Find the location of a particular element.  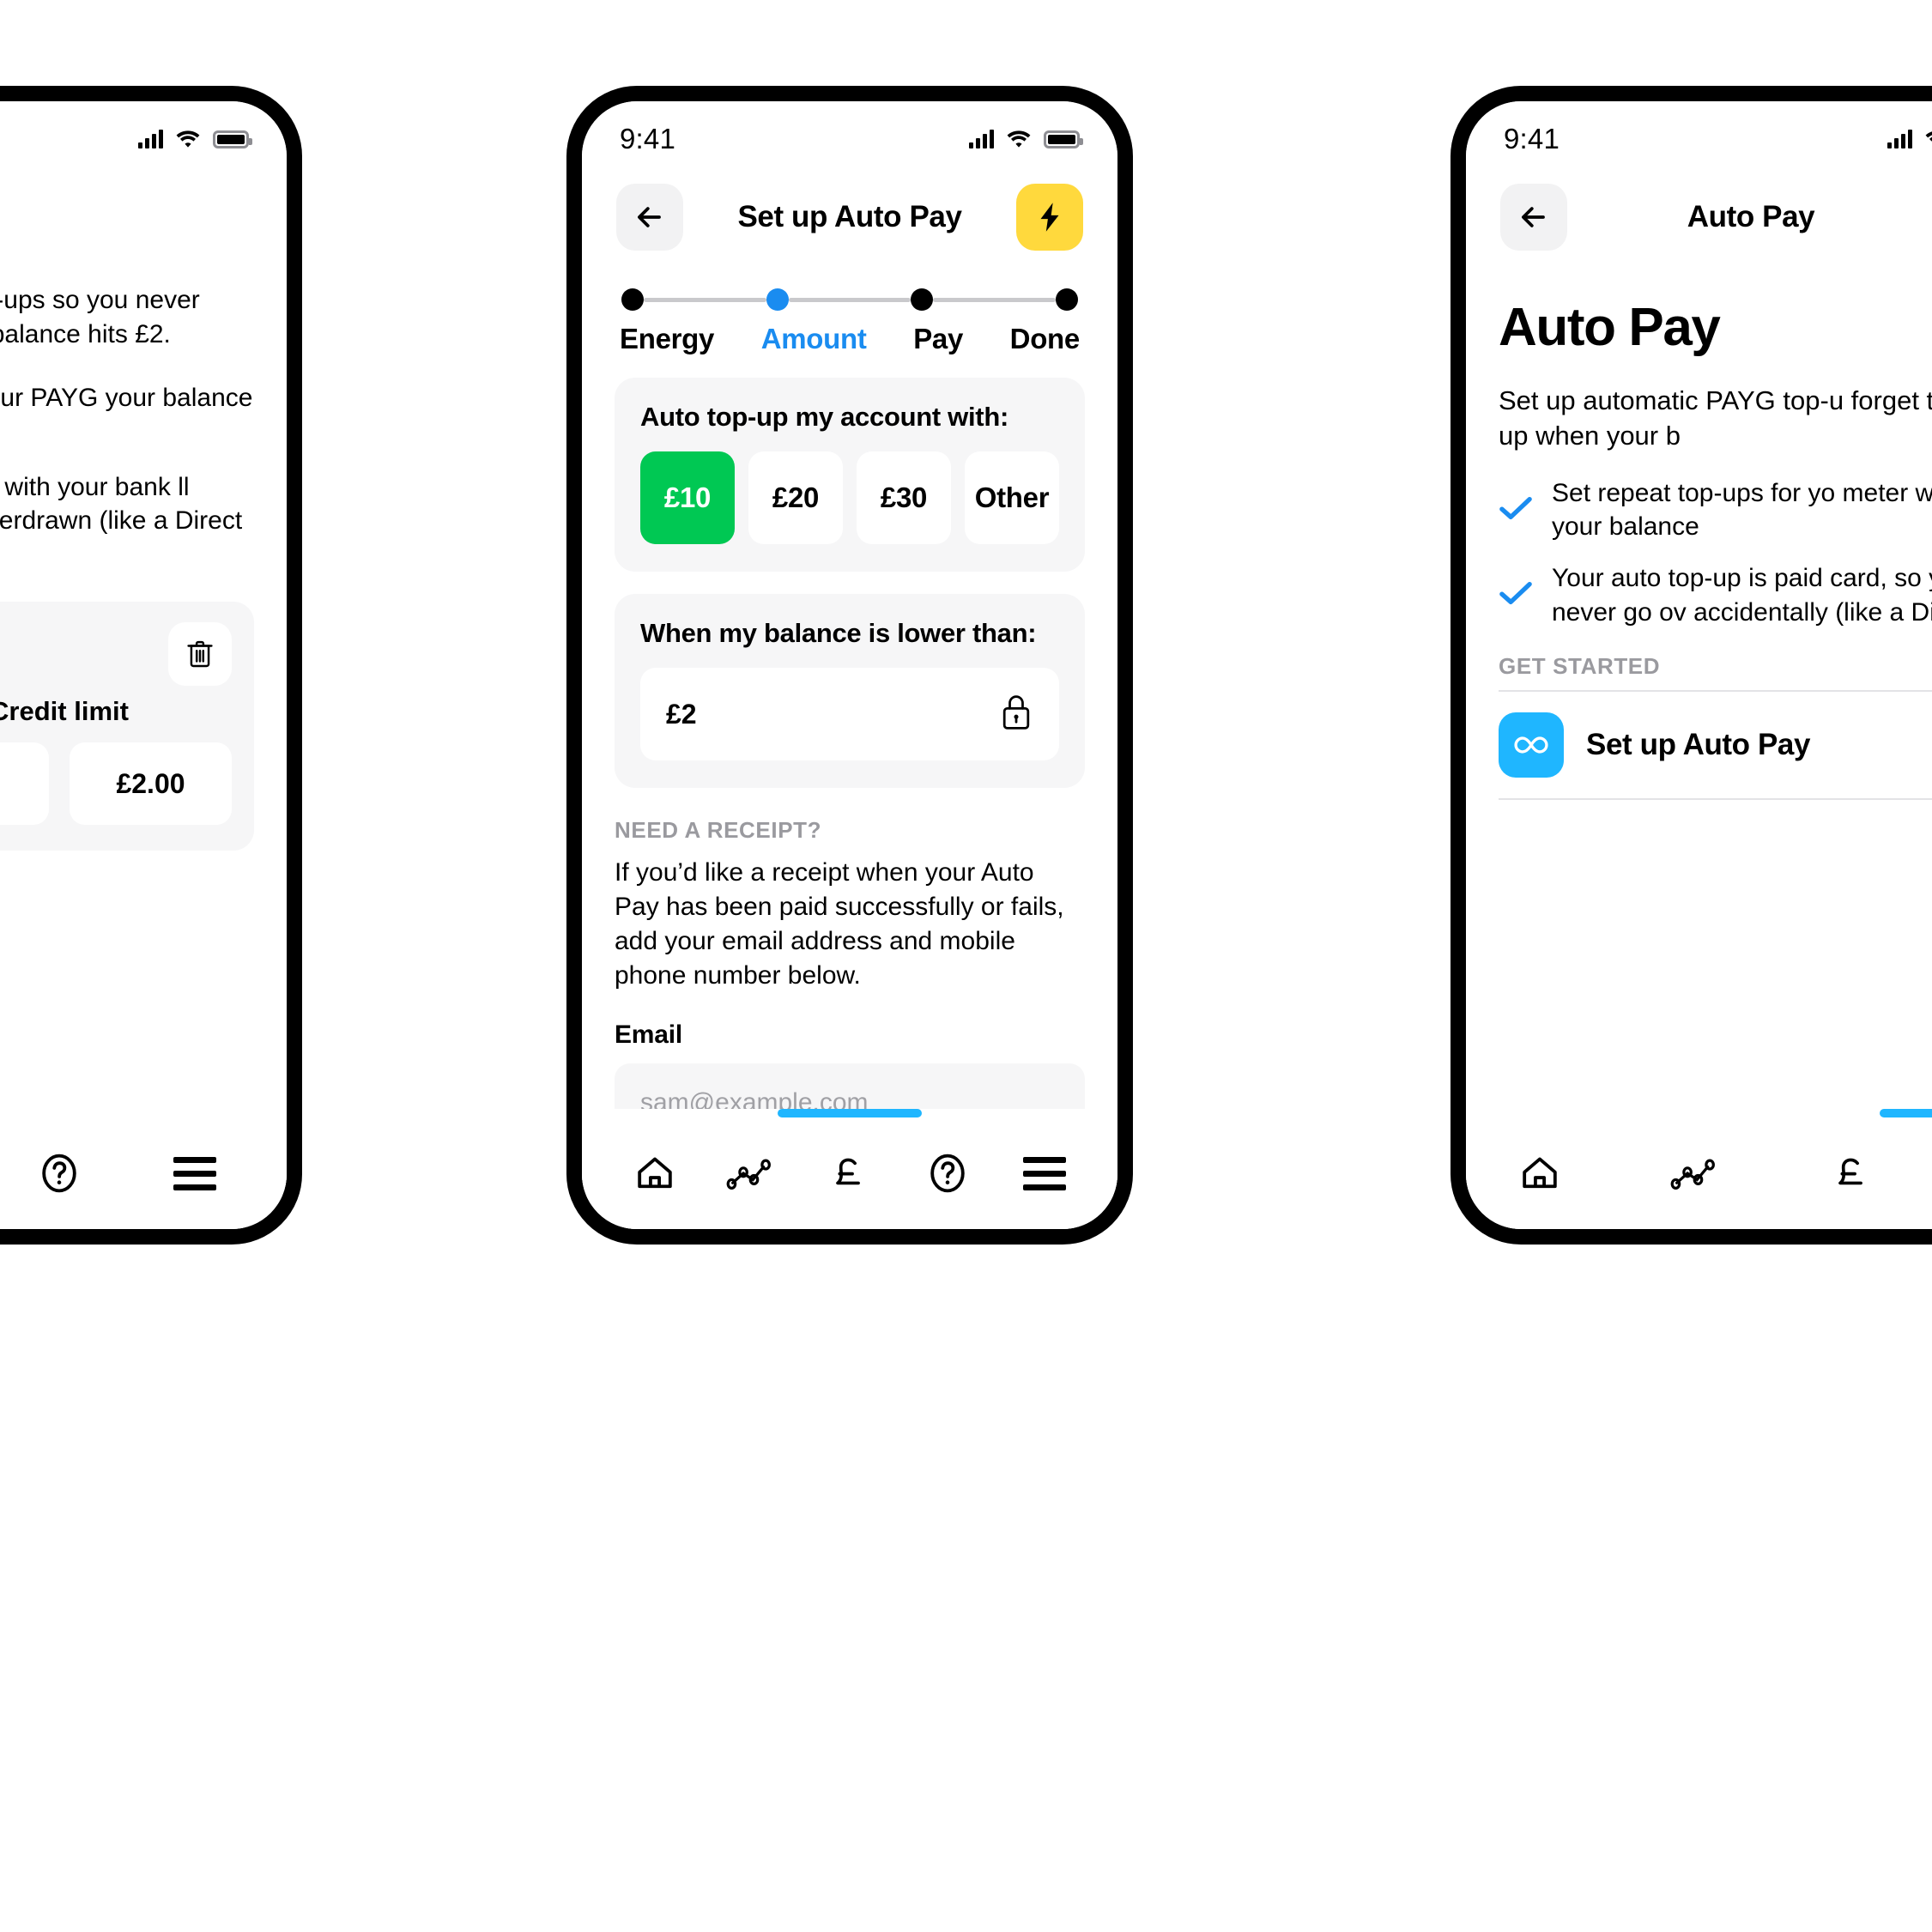

app-header-center: Set up Auto Pay is located at coordinates (850, 215).